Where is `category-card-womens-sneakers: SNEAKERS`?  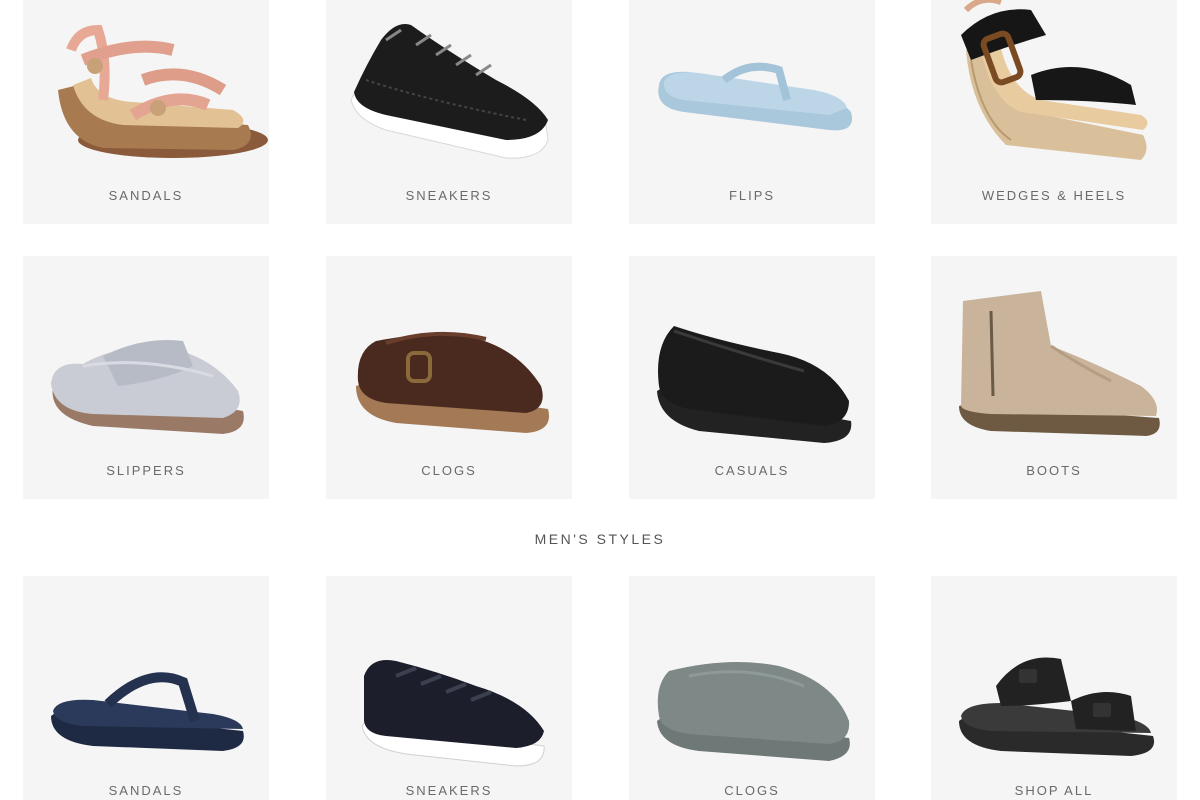 category-card-womens-sneakers: SNEAKERS is located at coordinates (449, 112).